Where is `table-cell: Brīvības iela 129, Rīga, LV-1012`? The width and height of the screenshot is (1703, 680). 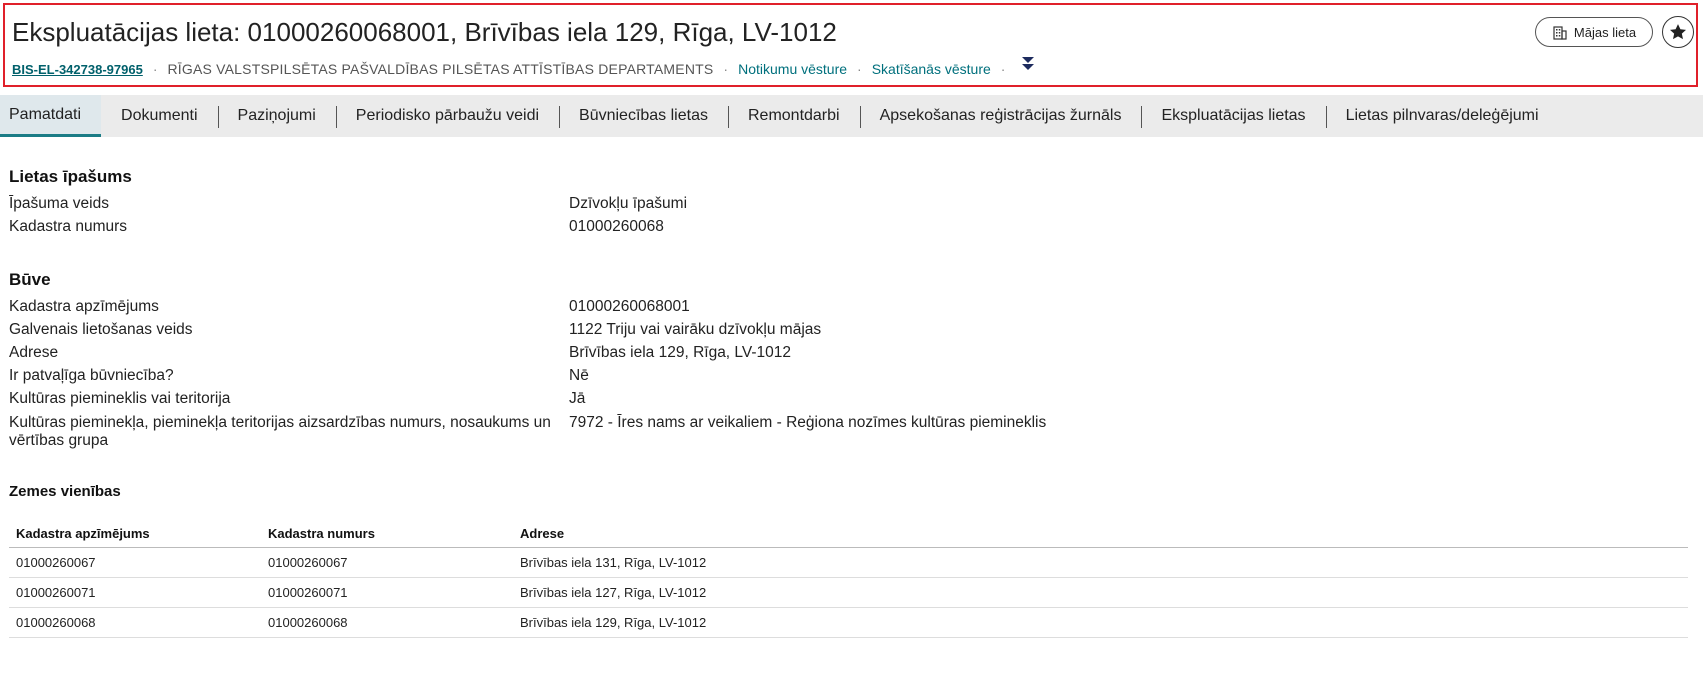
table-cell: Brīvības iela 129, Rīga, LV-1012 is located at coordinates (1100, 622).